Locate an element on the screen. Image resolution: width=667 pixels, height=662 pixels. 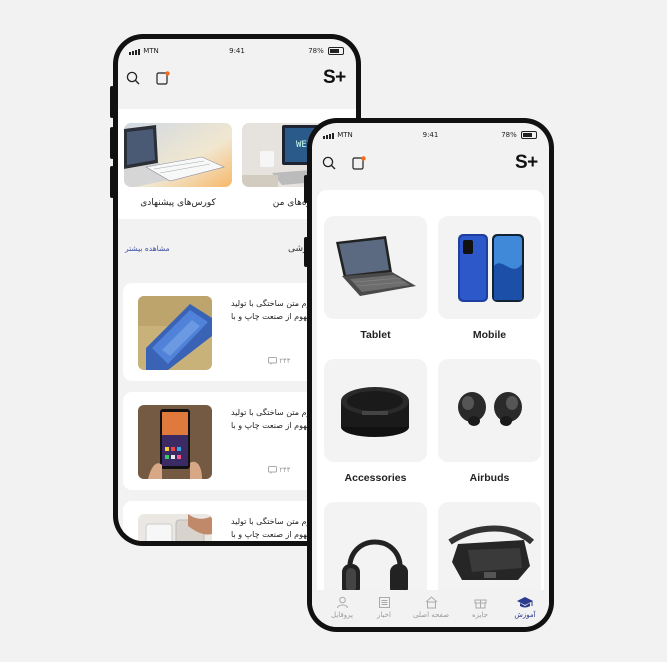
category-label: Tablet is located at coordinates (375, 335).